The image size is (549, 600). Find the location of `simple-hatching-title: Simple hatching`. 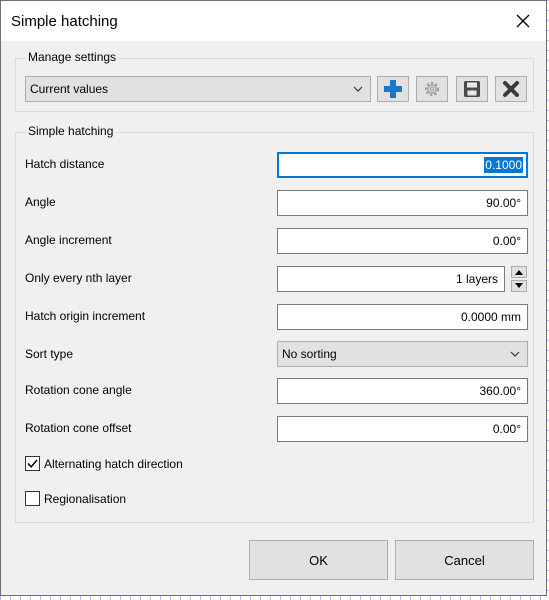

simple-hatching-title: Simple hatching is located at coordinates (71, 131).